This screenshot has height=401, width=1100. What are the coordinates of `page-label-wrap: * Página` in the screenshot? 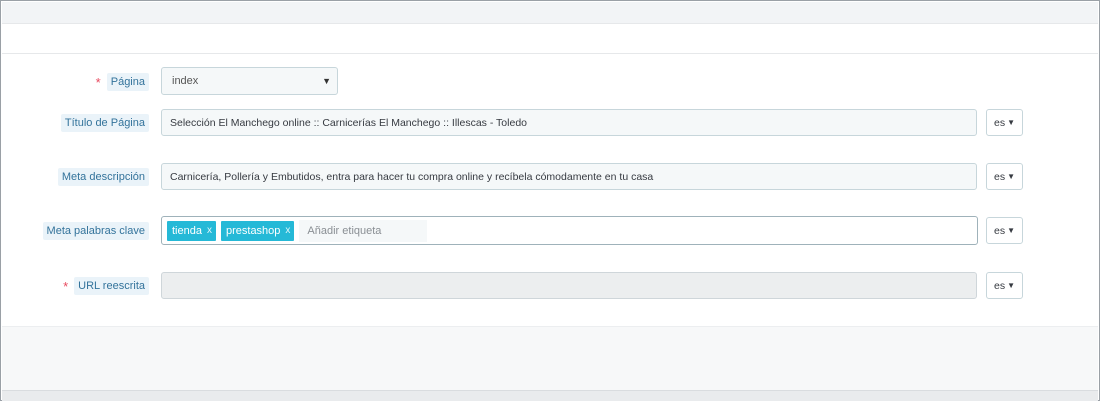 It's located at (75, 82).